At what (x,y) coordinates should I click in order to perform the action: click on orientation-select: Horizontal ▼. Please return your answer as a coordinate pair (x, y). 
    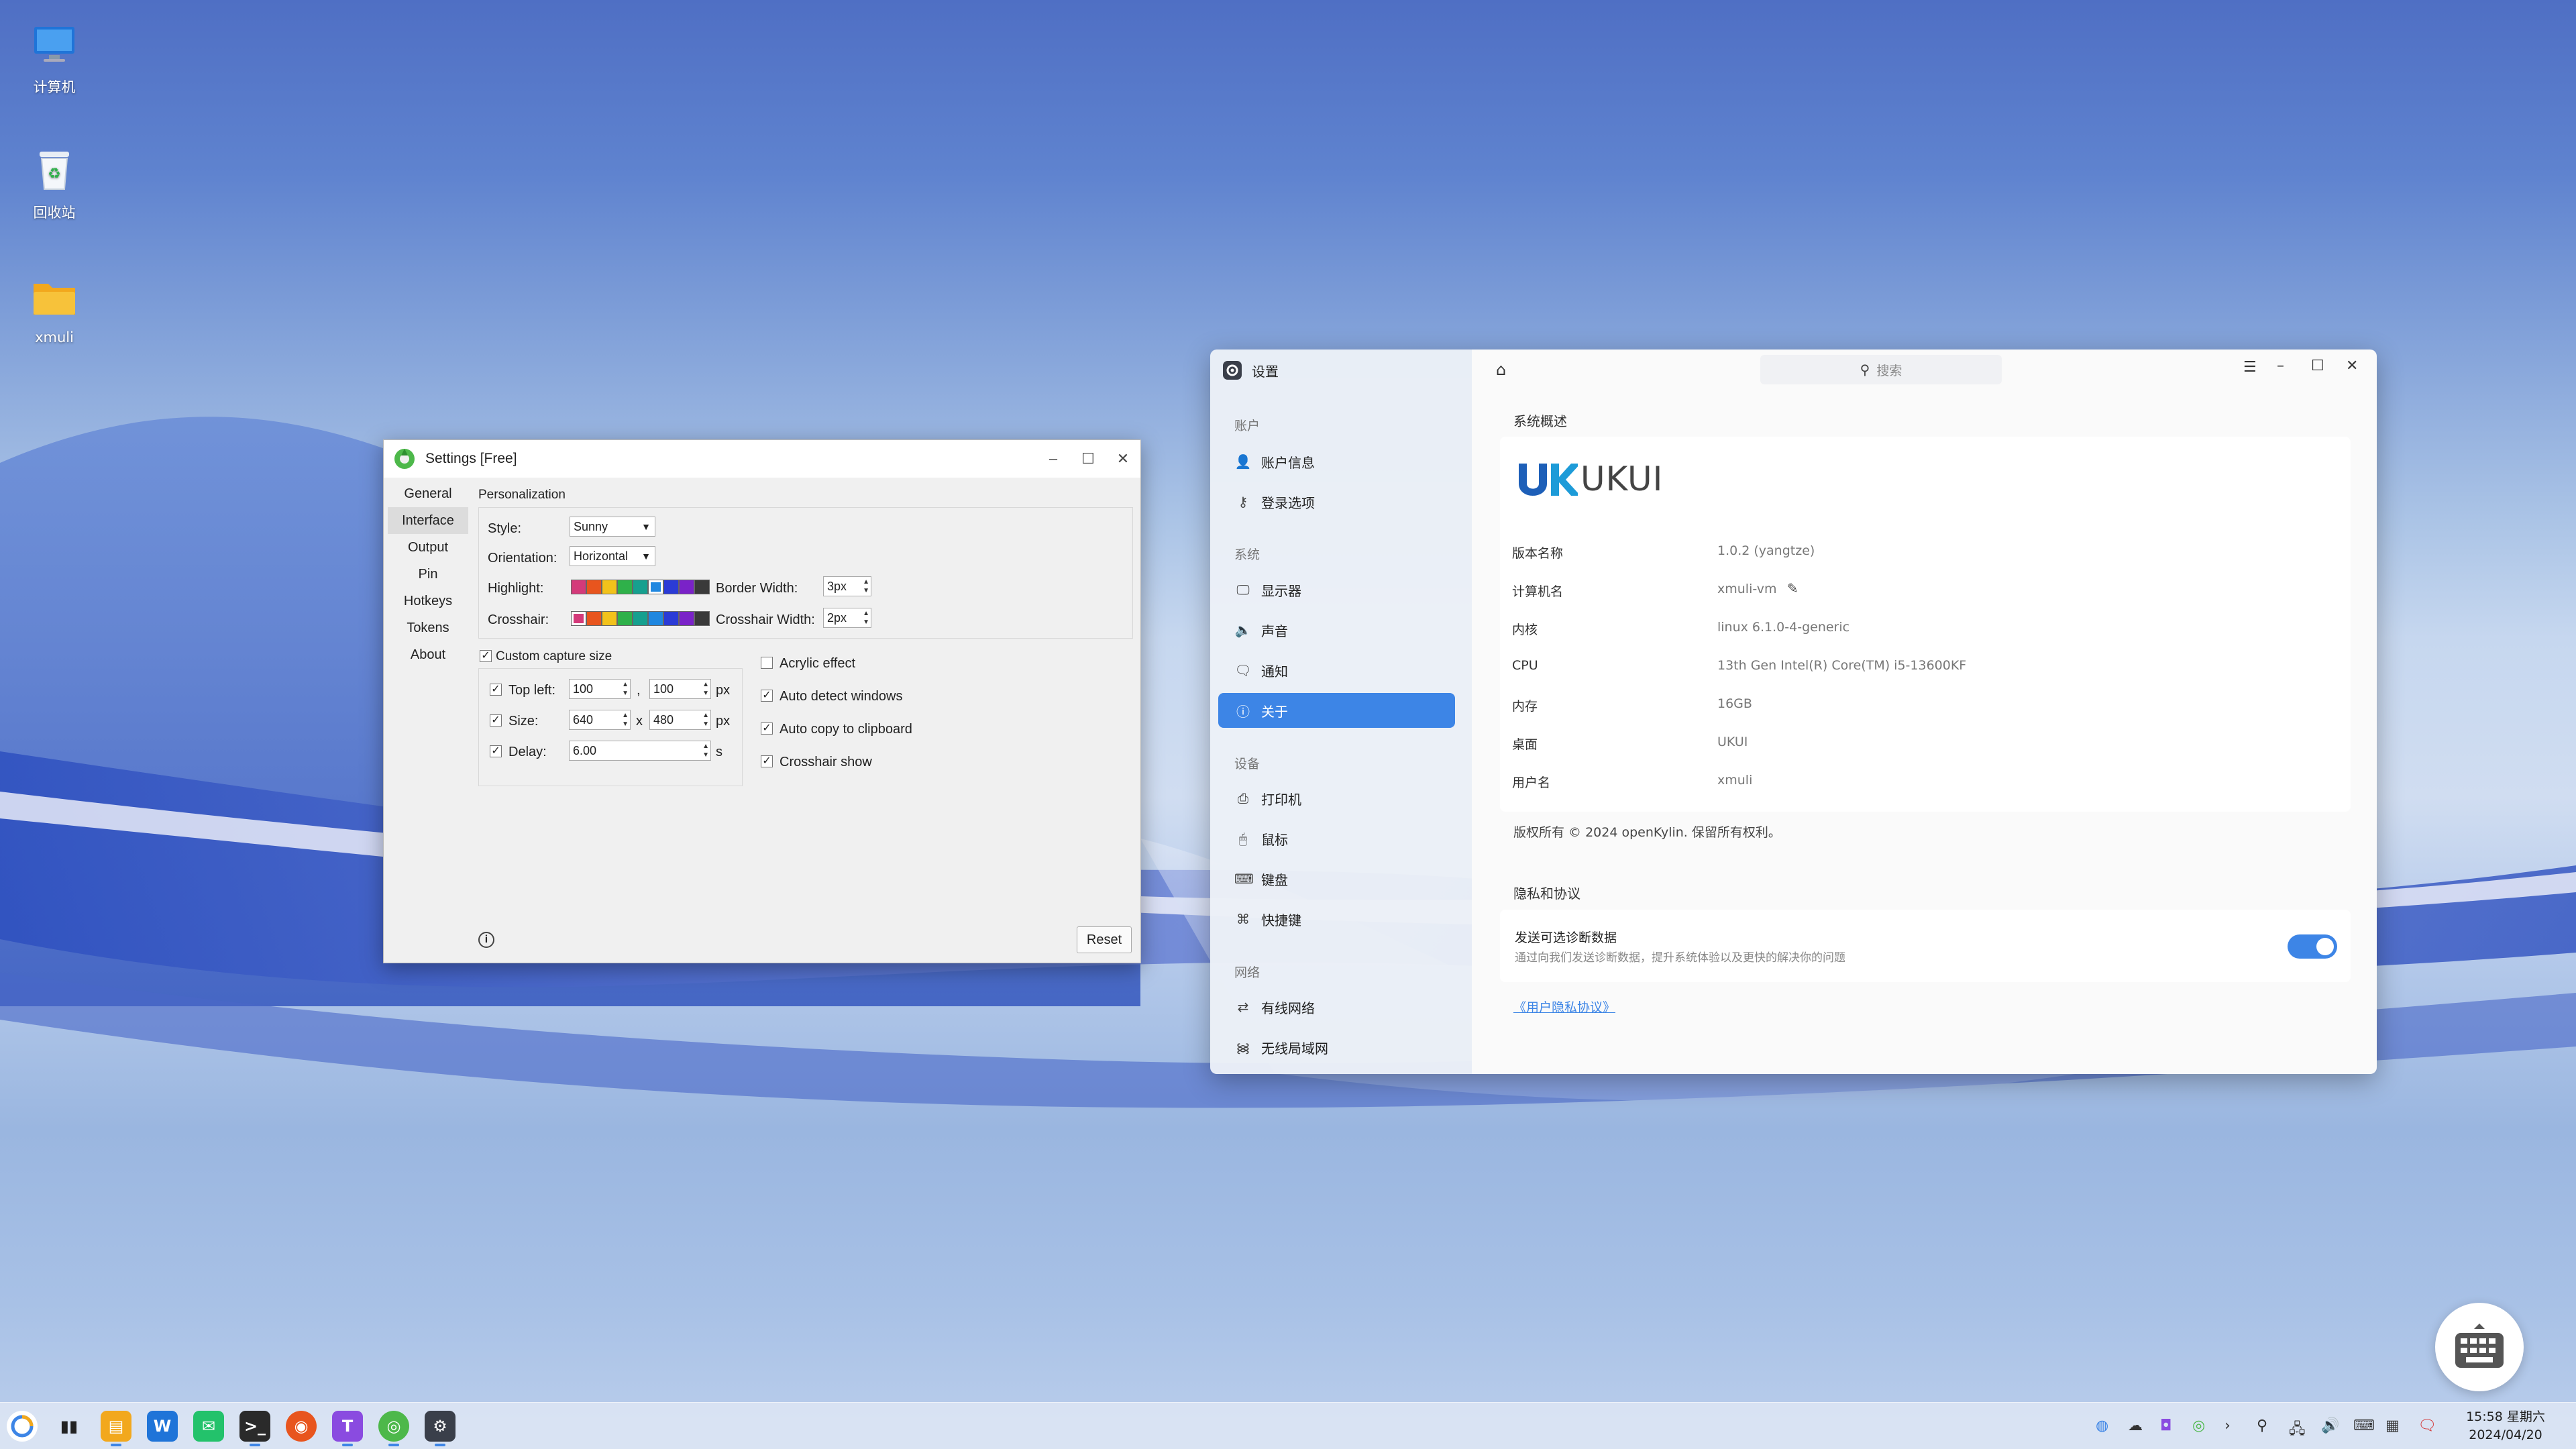
    Looking at the image, I should click on (612, 556).